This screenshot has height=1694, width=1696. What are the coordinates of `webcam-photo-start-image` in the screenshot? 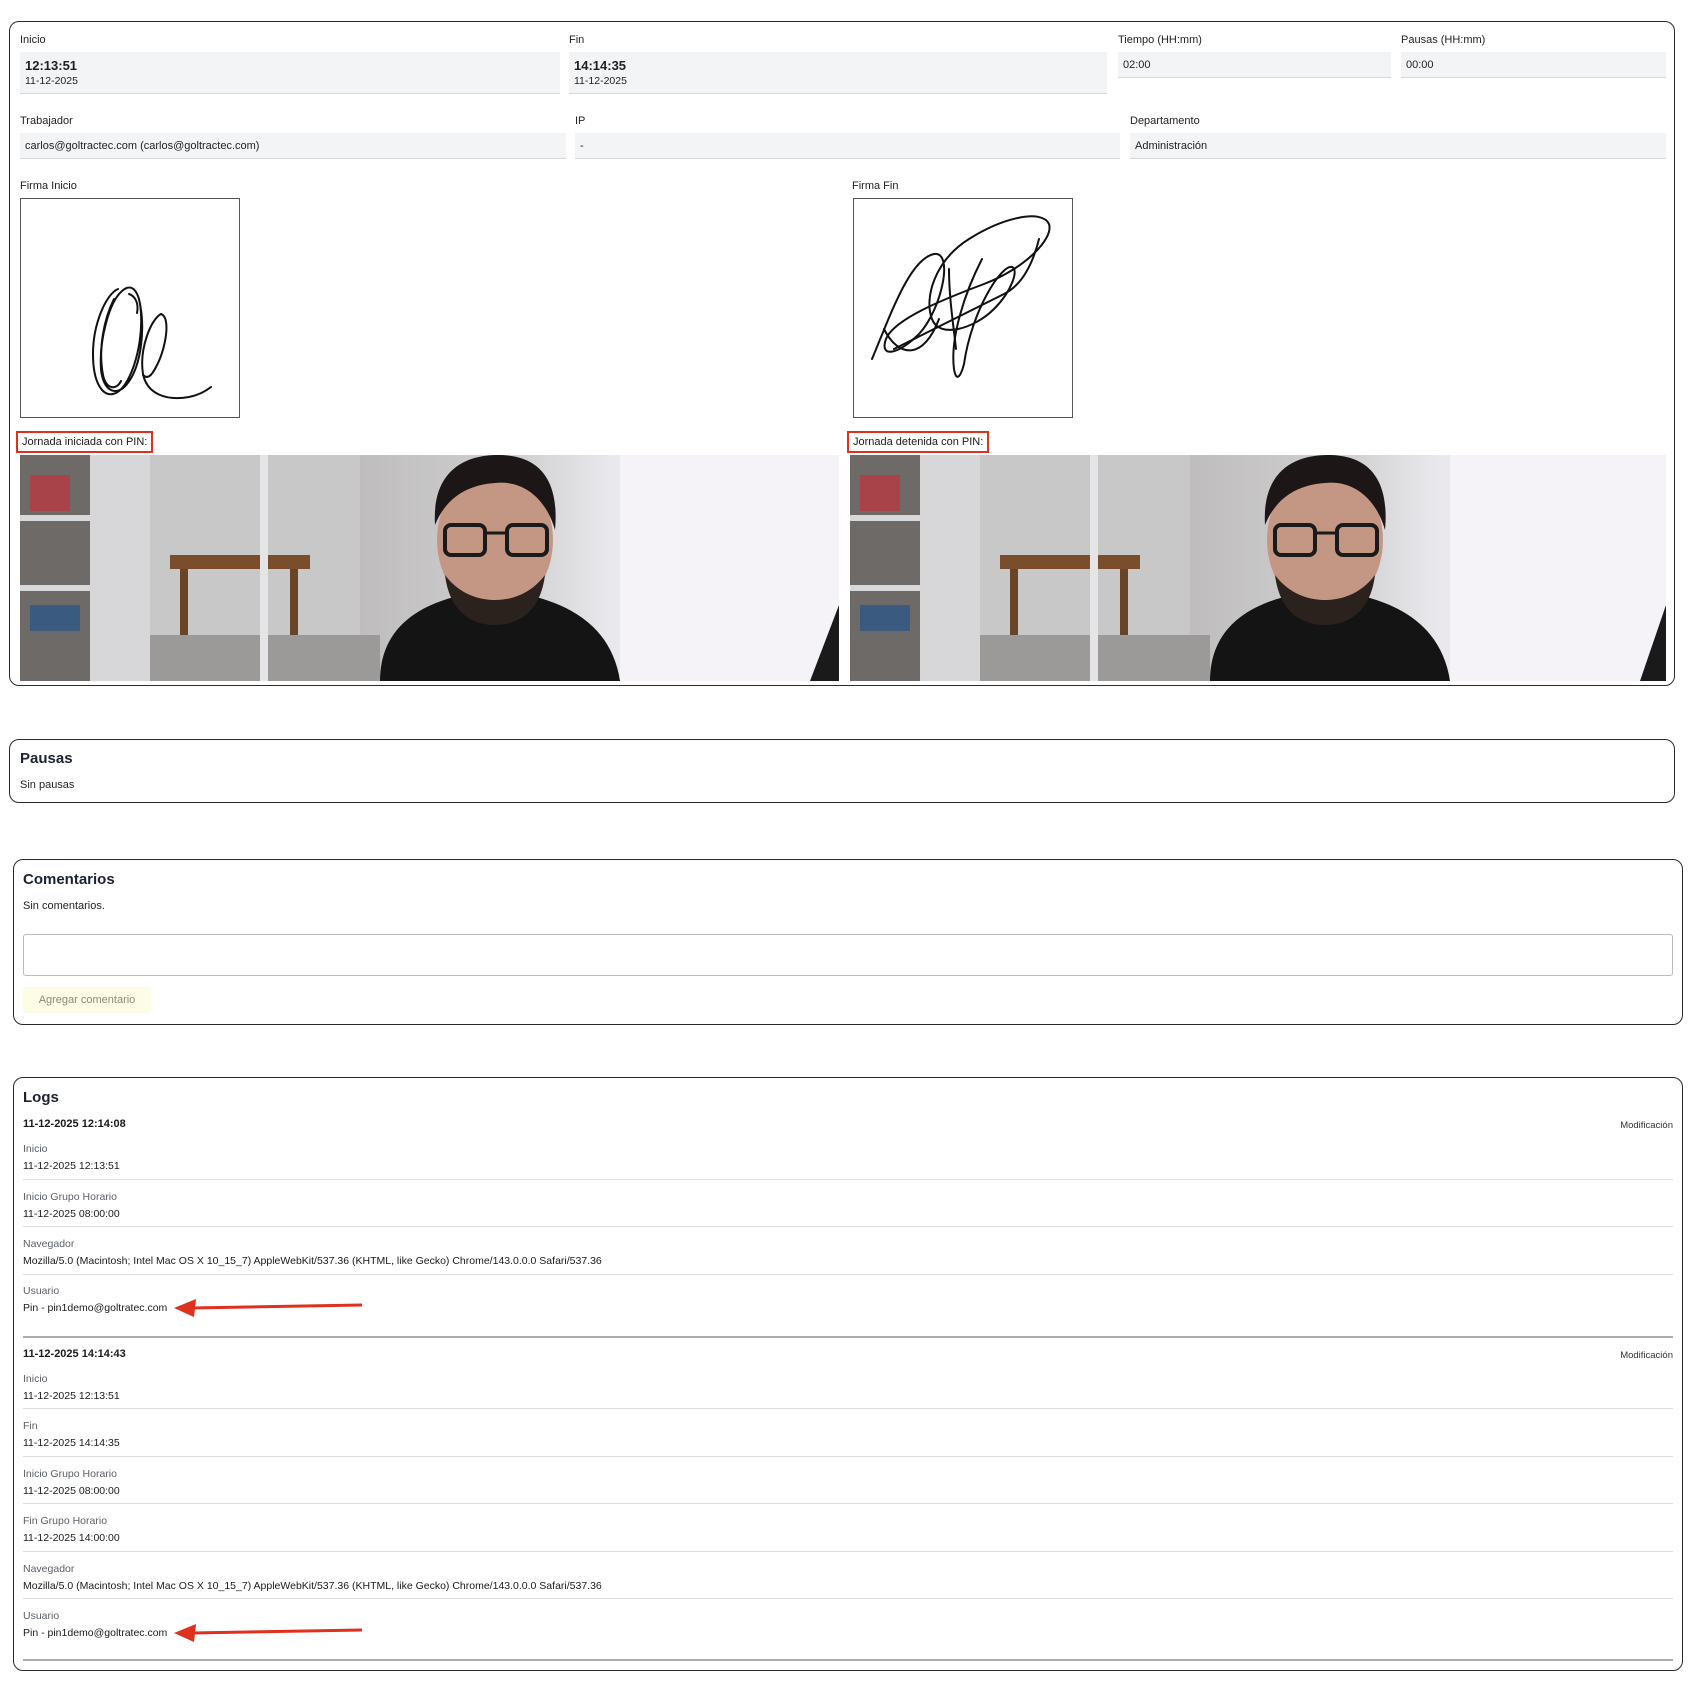 It's located at (429, 568).